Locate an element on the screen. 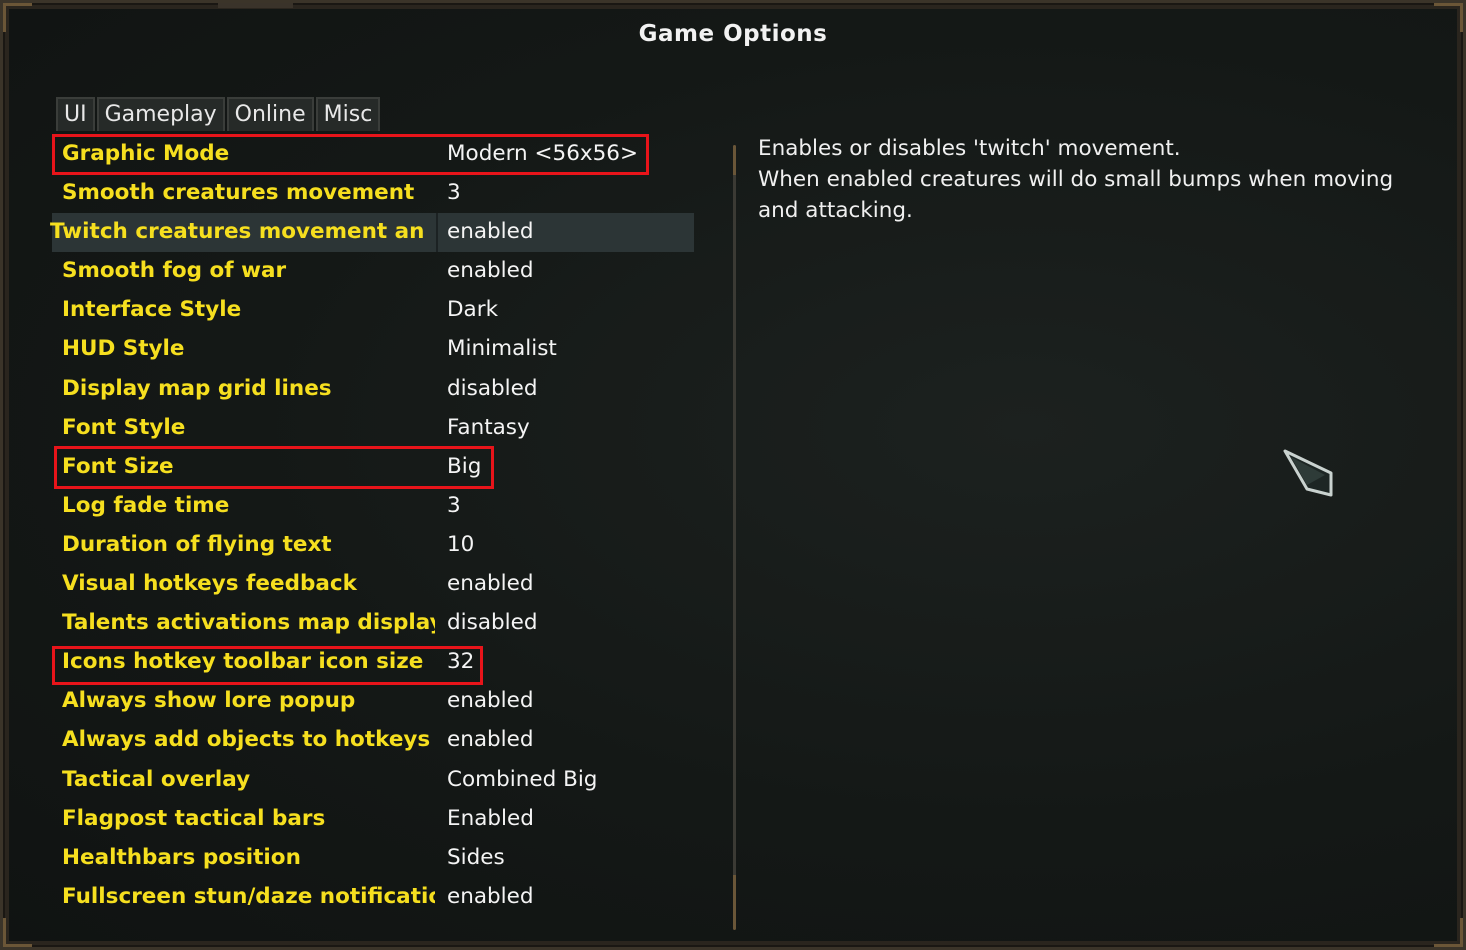 Image resolution: width=1466 pixels, height=950 pixels. option-row-smooth-fog-of-war: Smooth fog of war enabled is located at coordinates (373, 271).